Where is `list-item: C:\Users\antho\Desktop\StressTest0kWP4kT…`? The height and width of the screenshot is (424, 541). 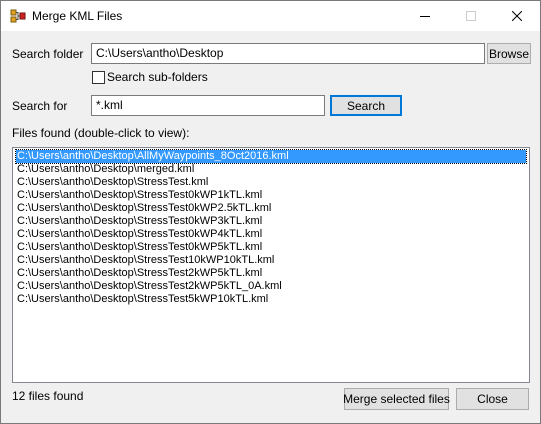 list-item: C:\Users\antho\Desktop\StressTest0kWP4kT… is located at coordinates (139, 234).